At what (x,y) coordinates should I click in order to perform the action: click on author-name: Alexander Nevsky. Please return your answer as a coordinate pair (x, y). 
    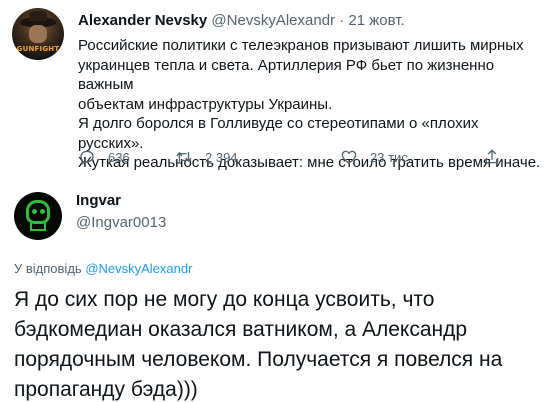
    Looking at the image, I should click on (142, 20).